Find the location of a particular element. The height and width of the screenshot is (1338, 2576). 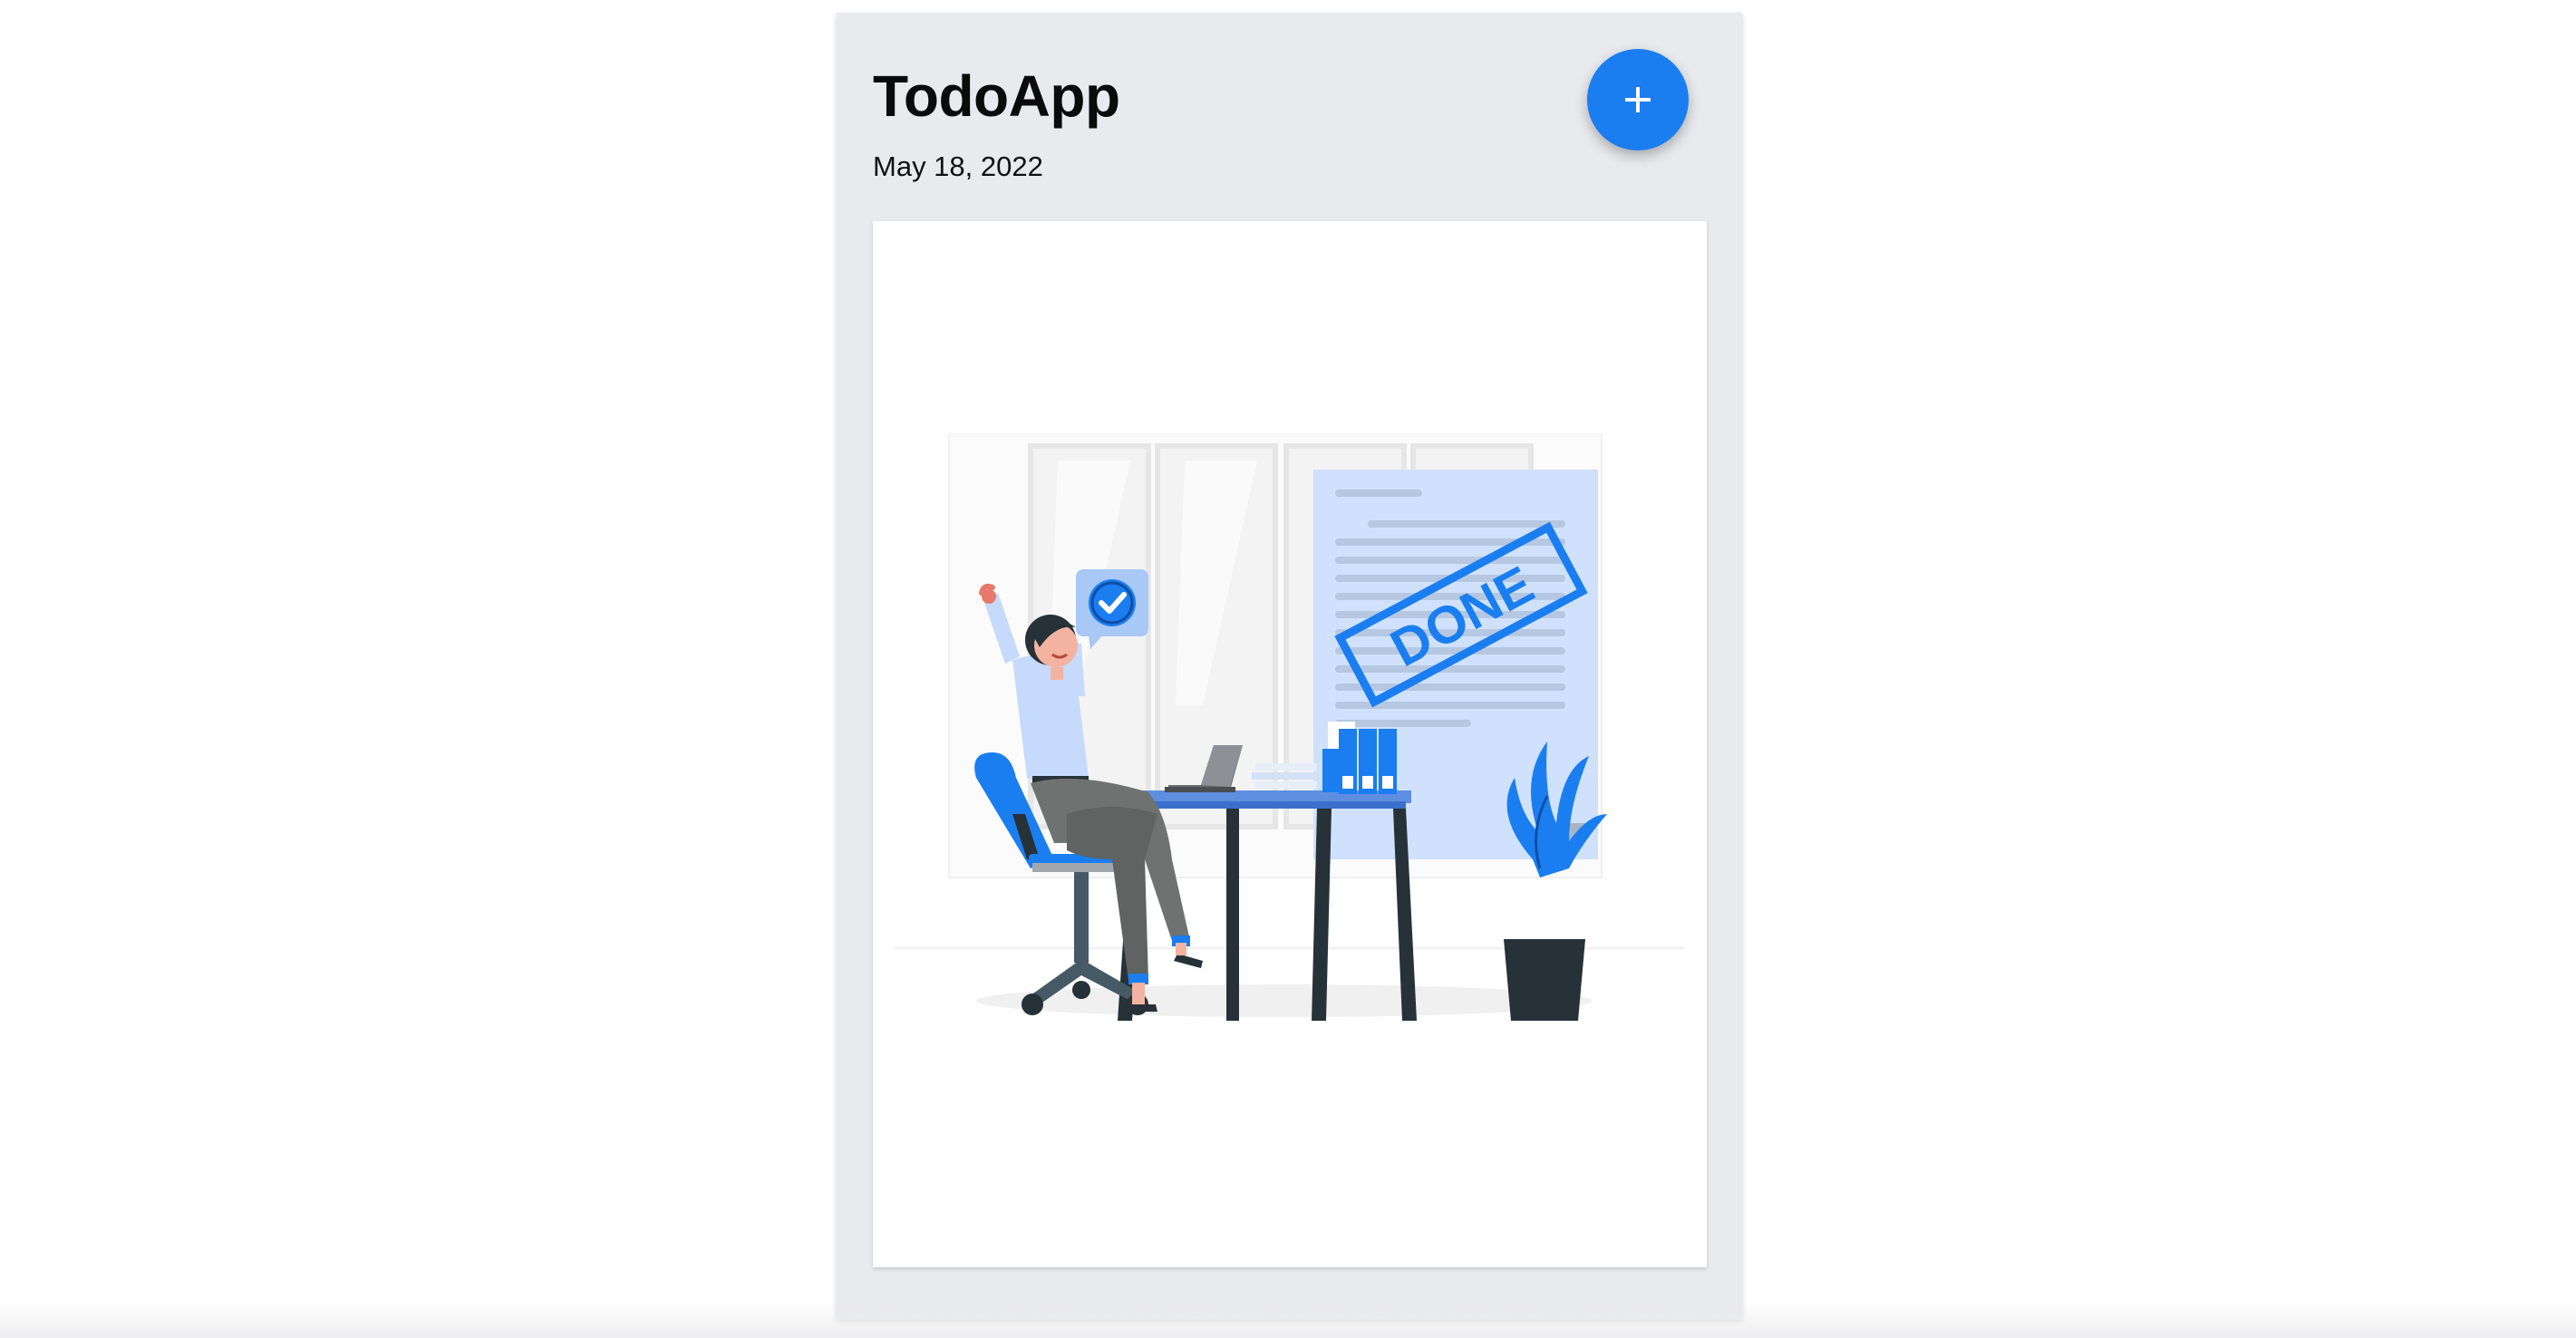

add-todo-button is located at coordinates (1638, 100).